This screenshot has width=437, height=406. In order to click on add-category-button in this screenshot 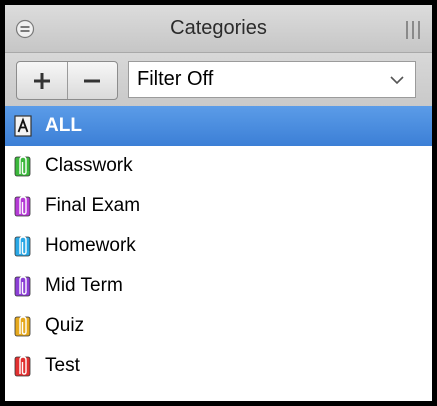, I will do `click(42, 80)`.